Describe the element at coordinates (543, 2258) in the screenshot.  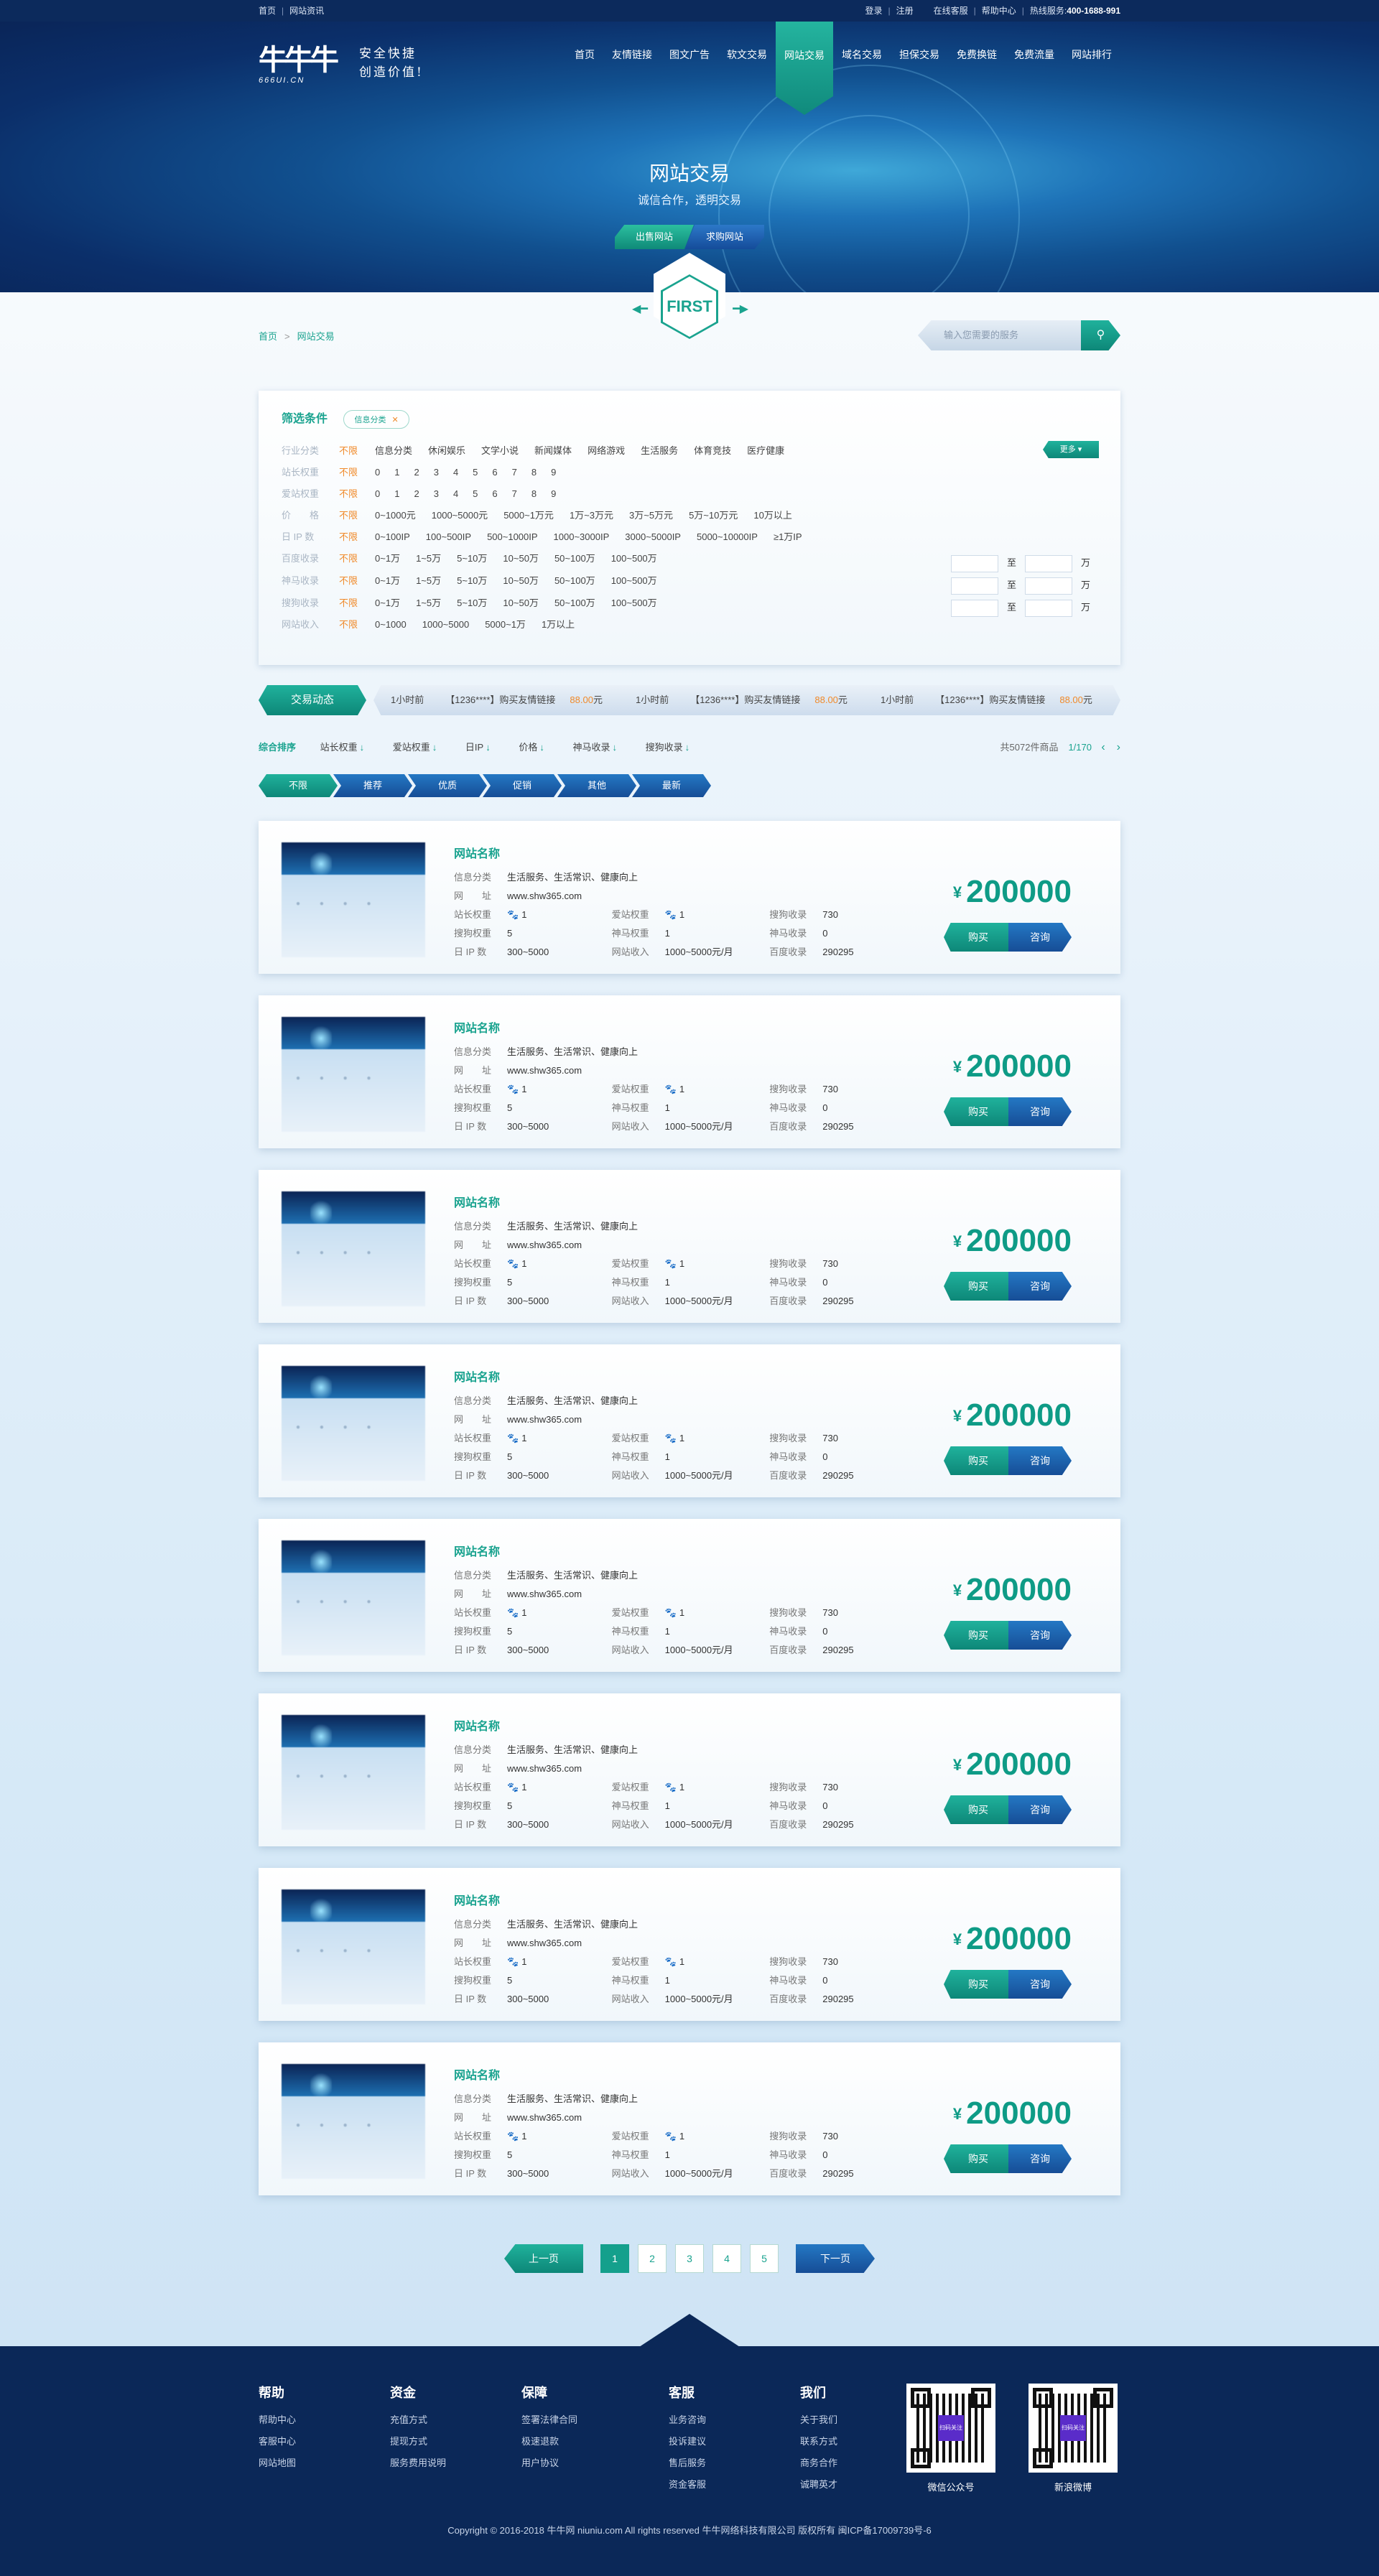
I see `prev-page-button: 上一页` at that location.